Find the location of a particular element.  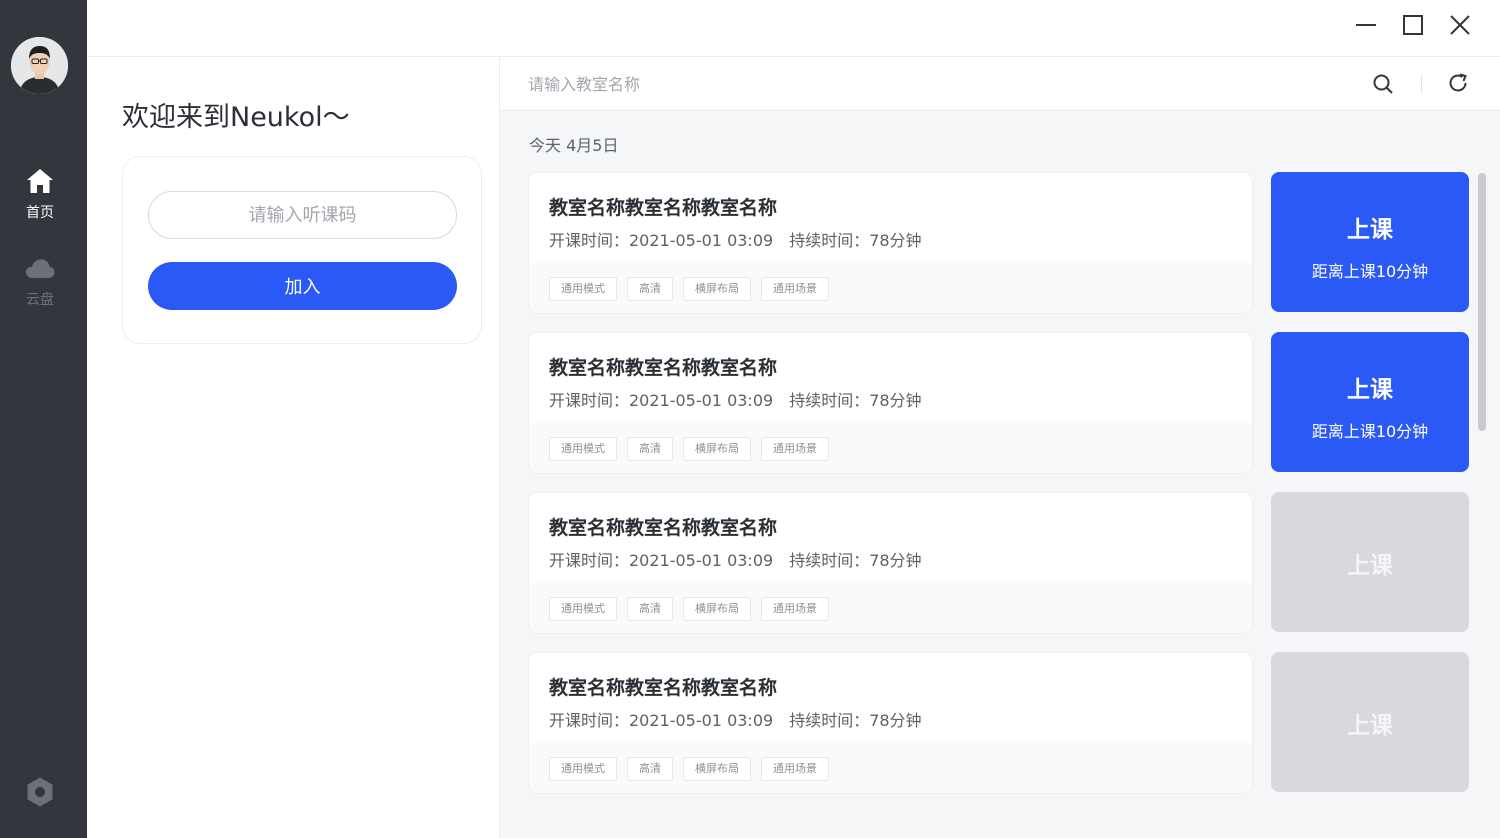

nav-home-label: 首页 is located at coordinates (40, 213).